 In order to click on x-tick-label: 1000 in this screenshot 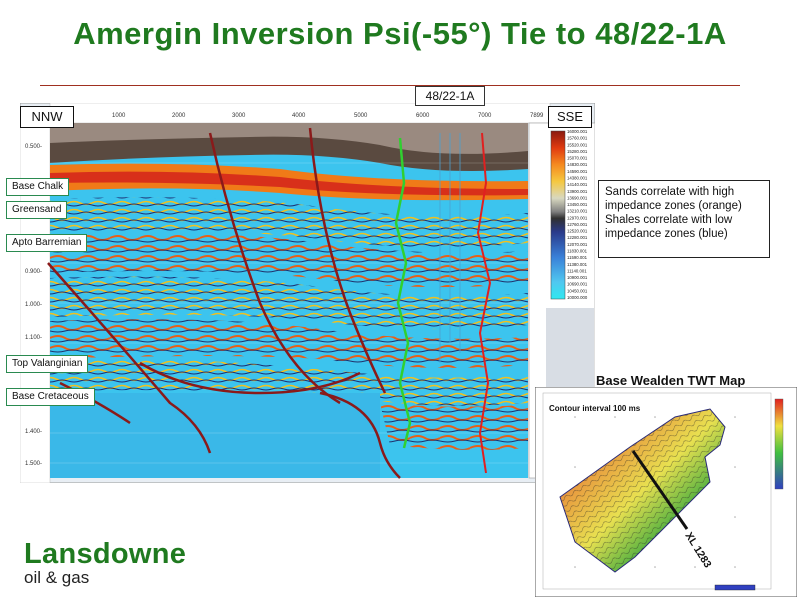, I will do `click(119, 116)`.